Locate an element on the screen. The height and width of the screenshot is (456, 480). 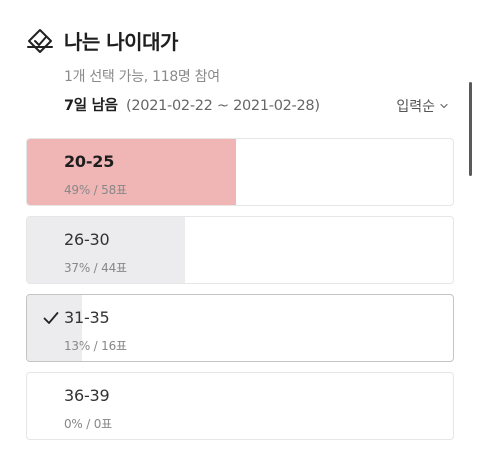
date-range: (2021-02-22 ~ 2021-02-28) is located at coordinates (222, 106).